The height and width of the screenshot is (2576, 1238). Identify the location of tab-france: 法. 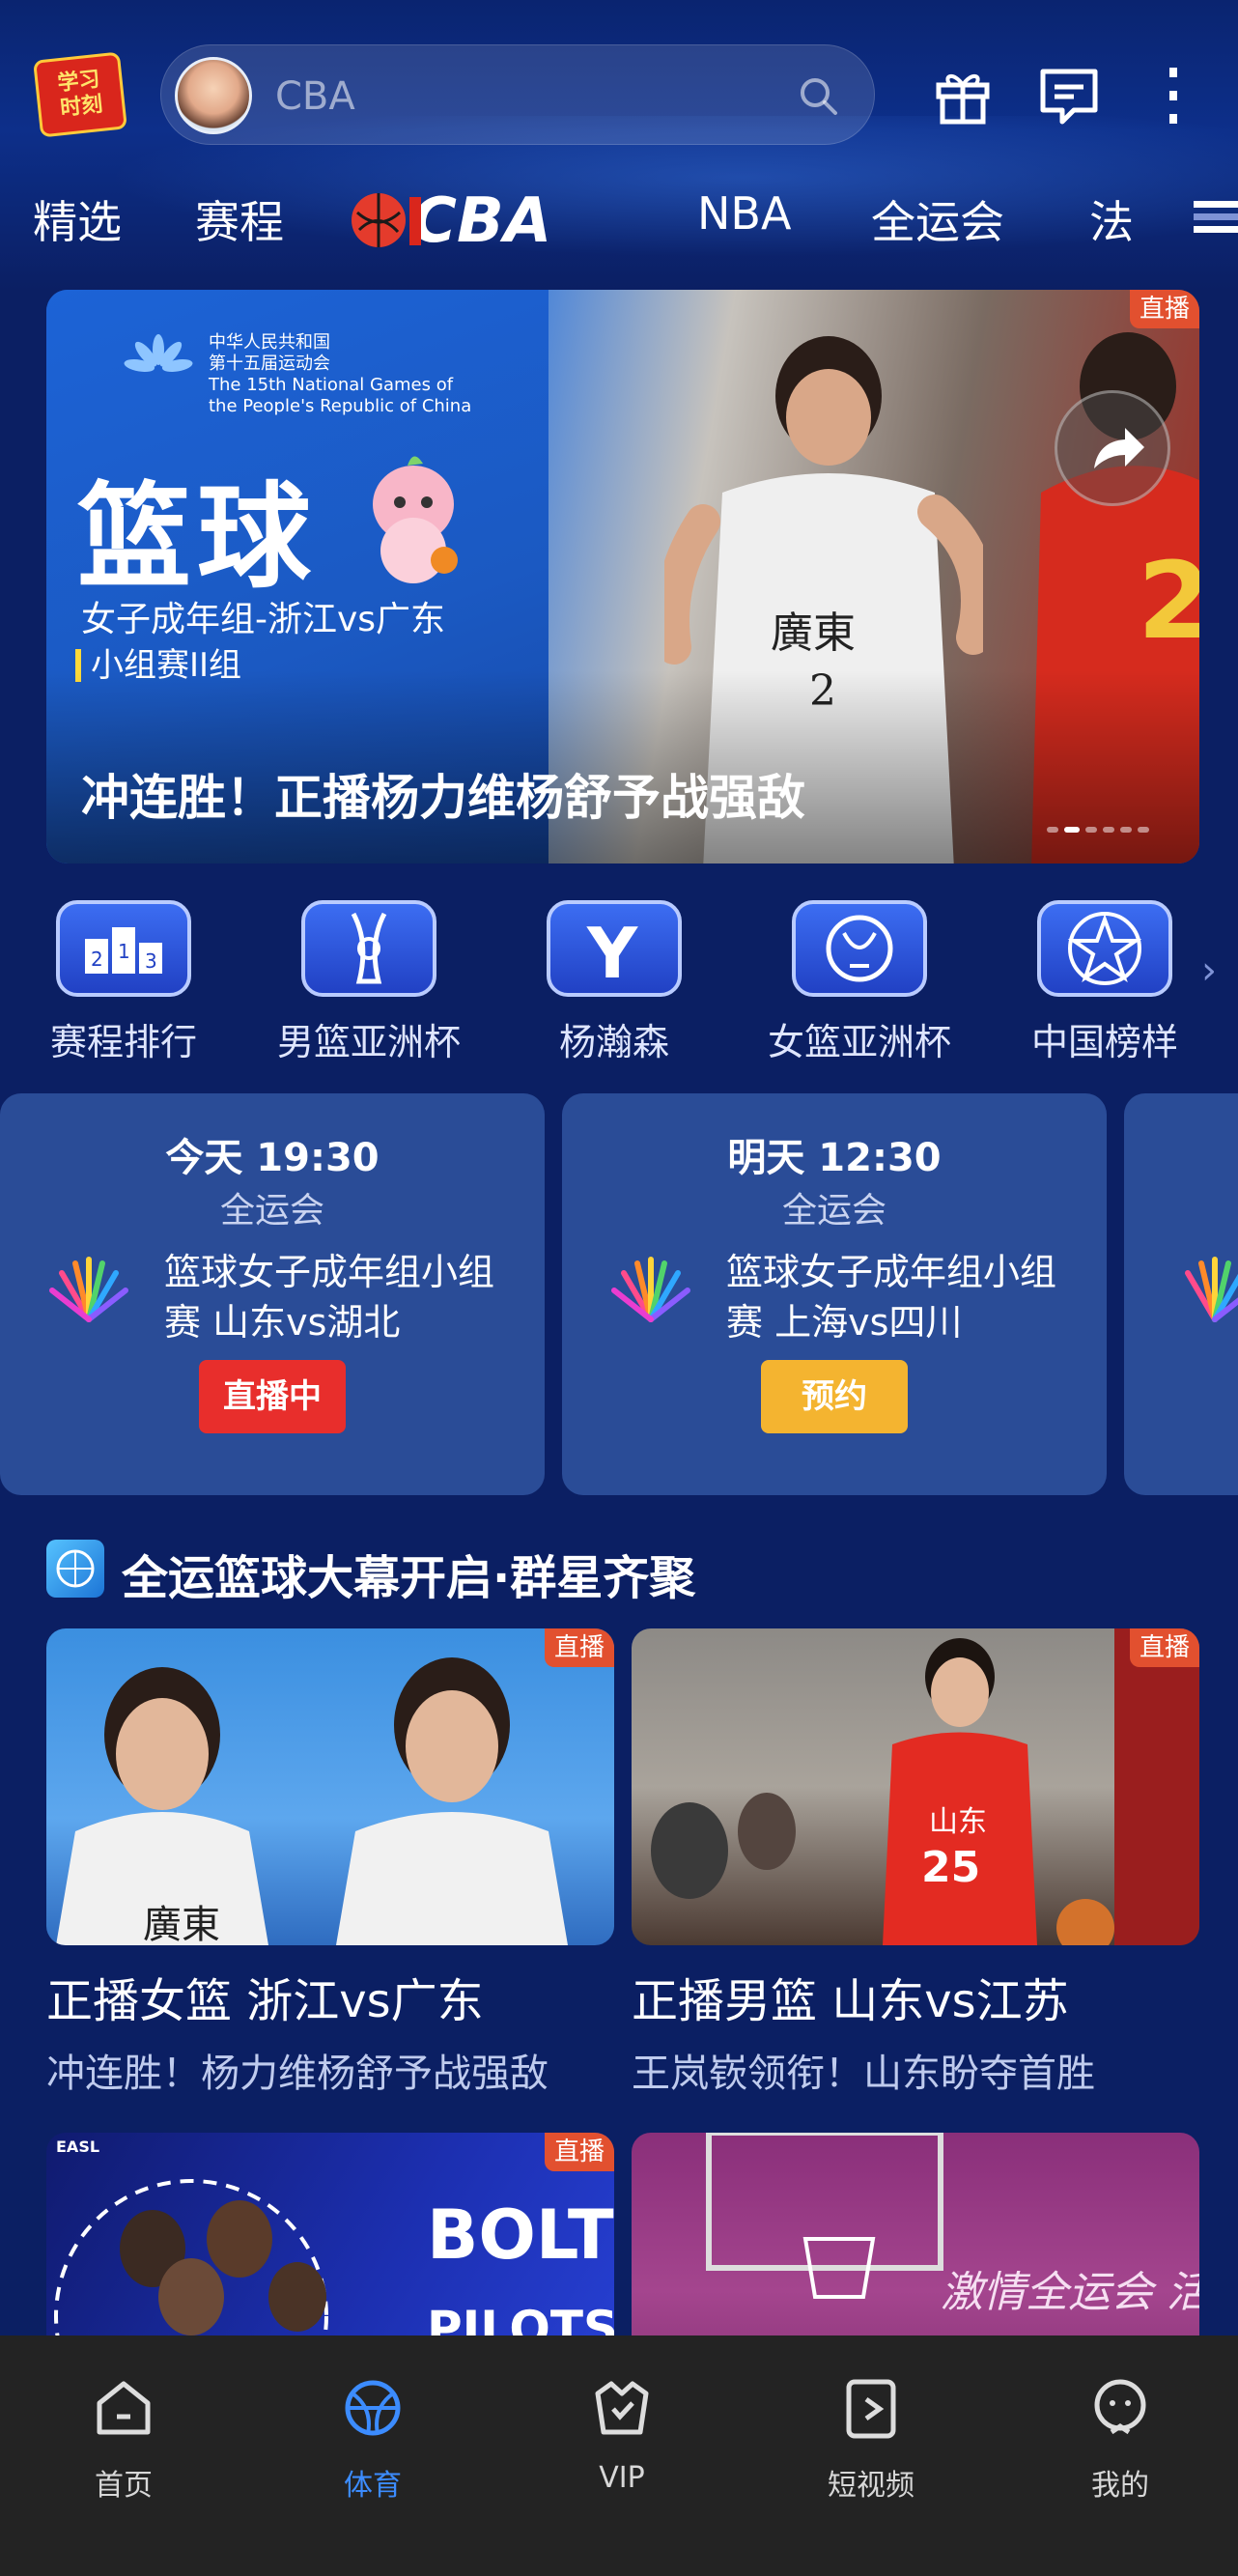
(1111, 219).